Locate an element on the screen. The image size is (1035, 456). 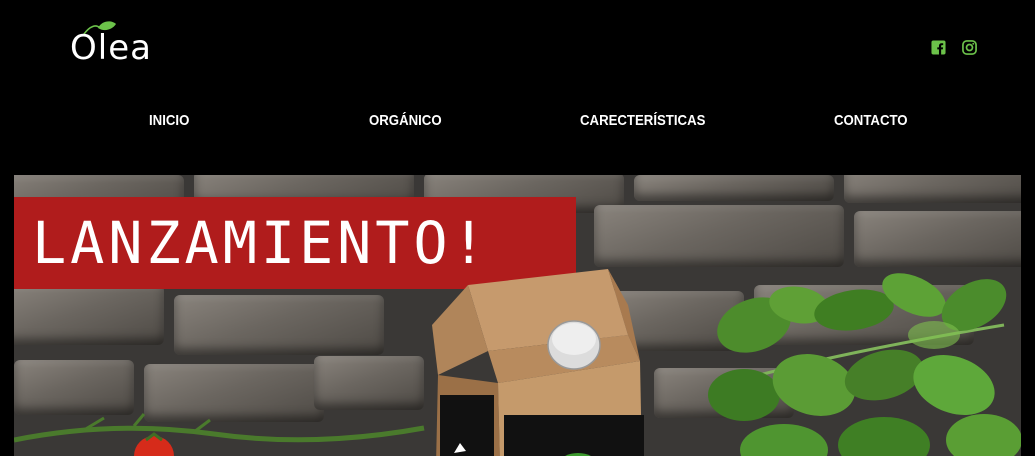
nav-item-contacto: CONTACTO is located at coordinates (871, 120).